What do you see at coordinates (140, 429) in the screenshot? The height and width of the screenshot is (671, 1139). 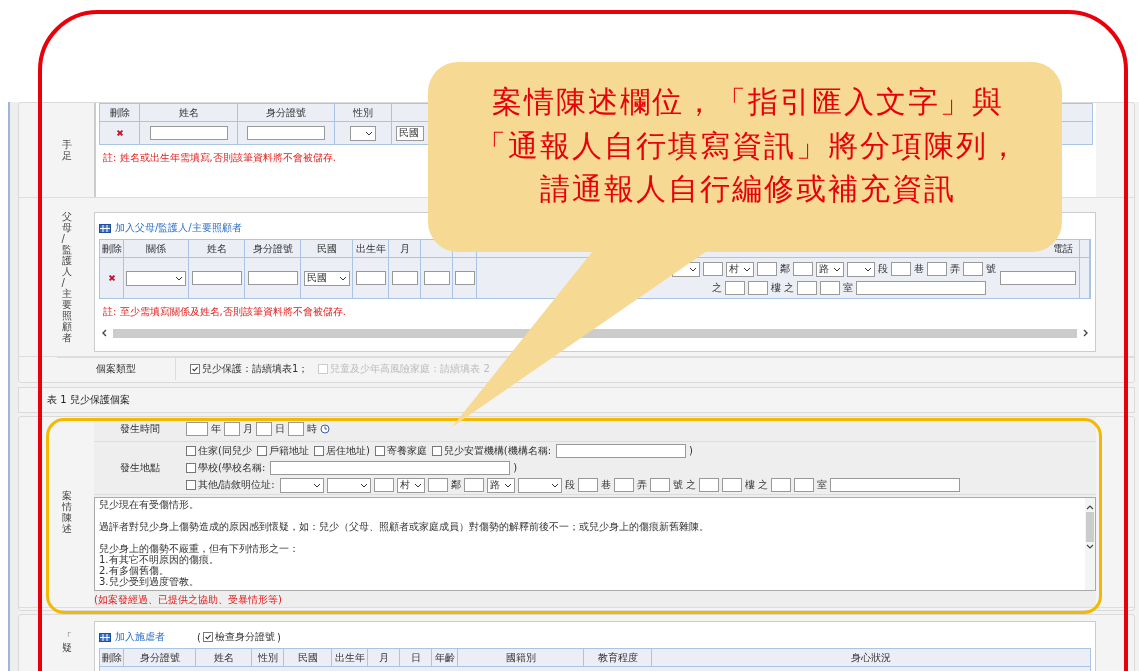 I see `field-label: 發生時間` at bounding box center [140, 429].